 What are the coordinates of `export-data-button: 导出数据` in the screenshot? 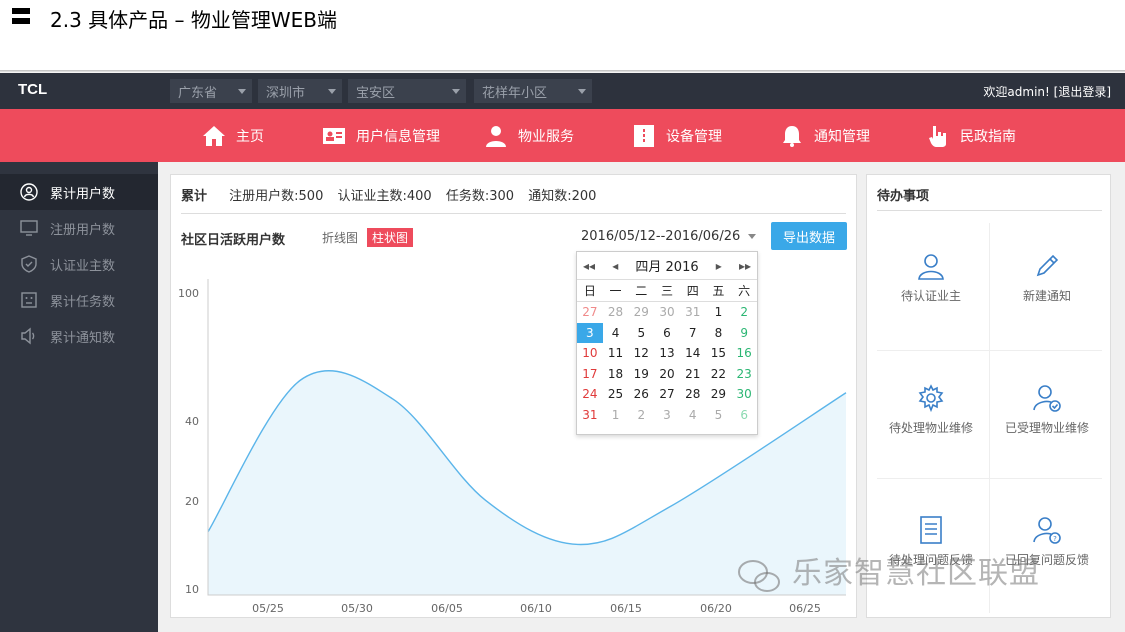 It's located at (809, 236).